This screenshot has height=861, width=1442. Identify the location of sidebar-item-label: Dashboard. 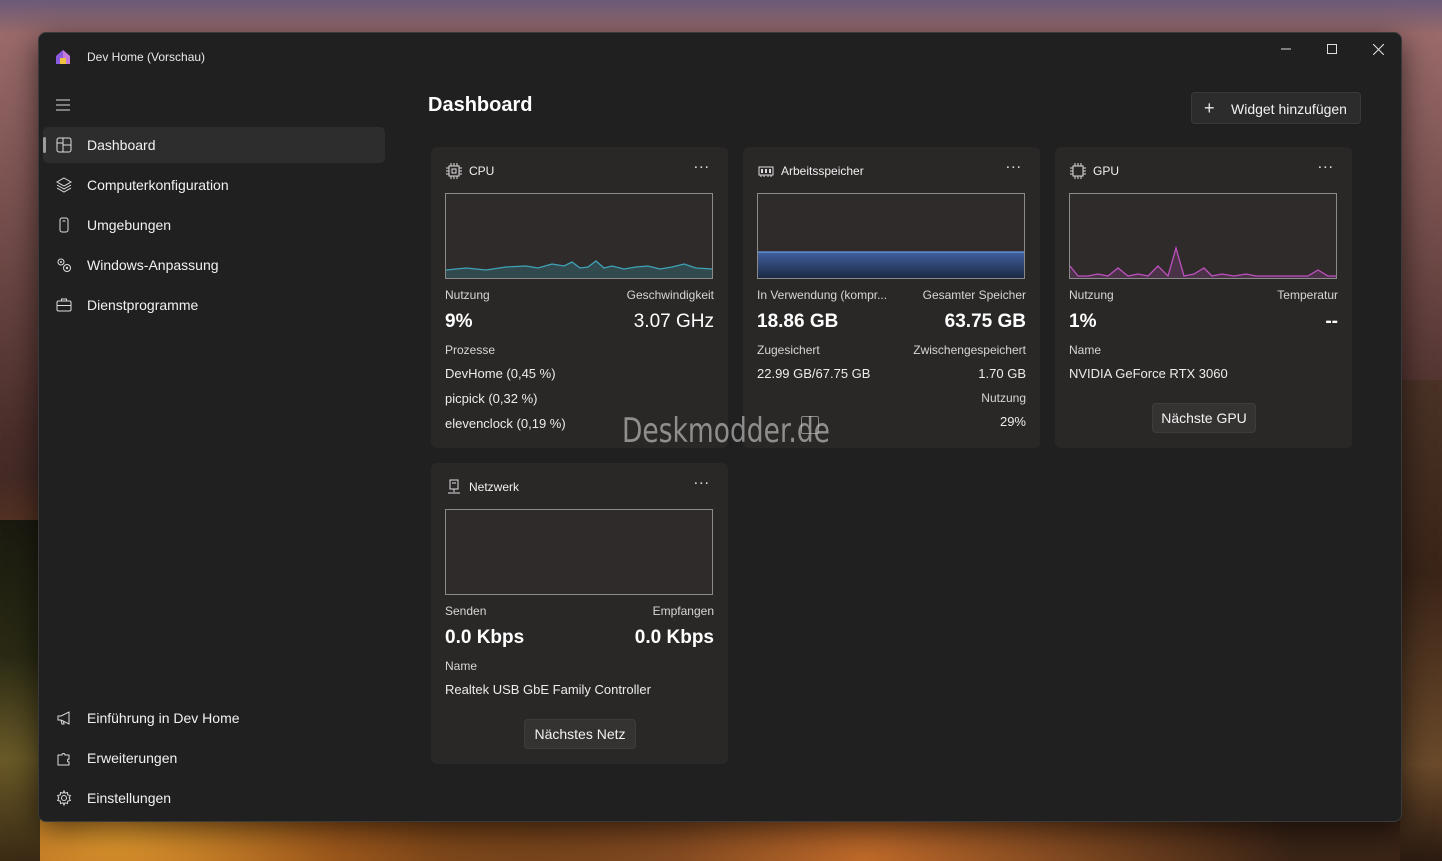
(121, 145).